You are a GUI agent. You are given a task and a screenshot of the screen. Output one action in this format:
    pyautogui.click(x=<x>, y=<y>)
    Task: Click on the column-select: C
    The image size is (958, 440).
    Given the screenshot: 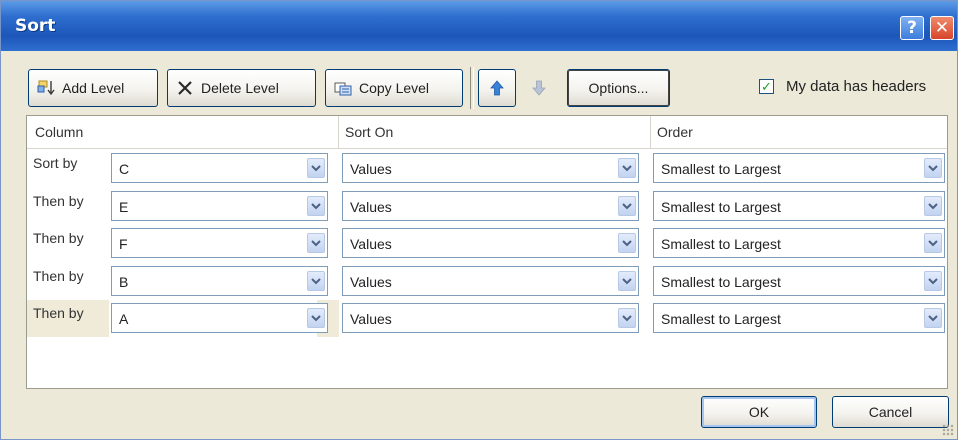 What is the action you would take?
    pyautogui.click(x=219, y=168)
    